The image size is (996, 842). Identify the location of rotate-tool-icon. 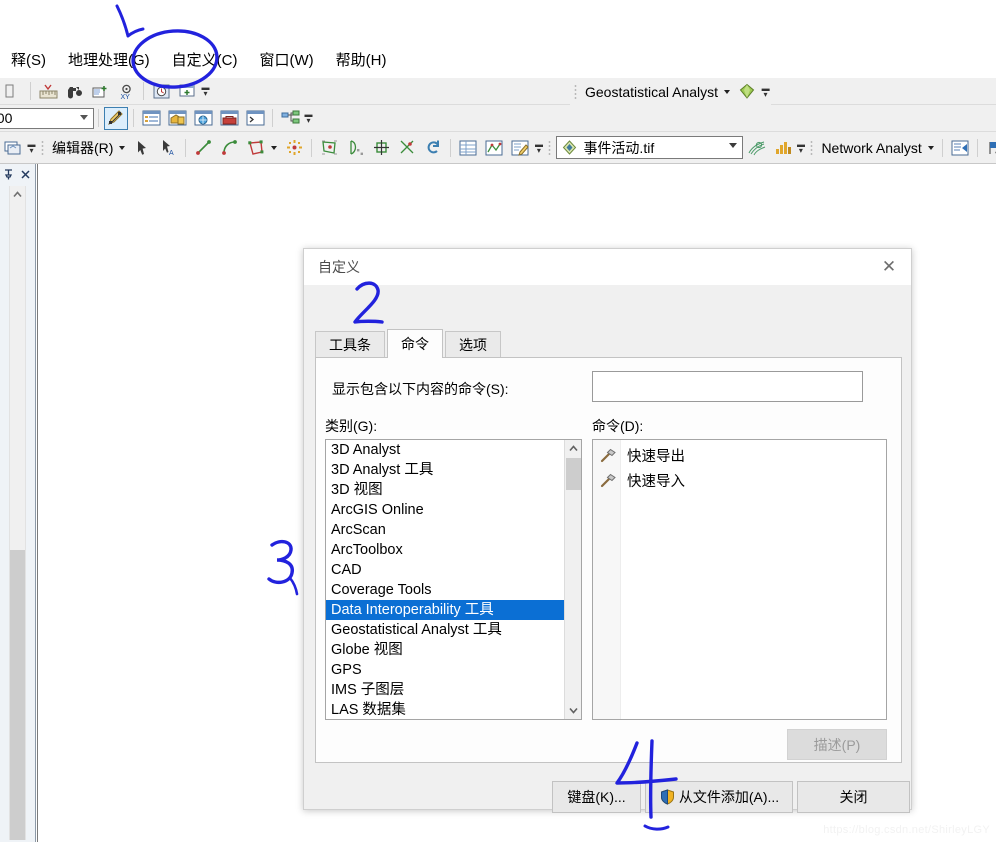
(433, 147).